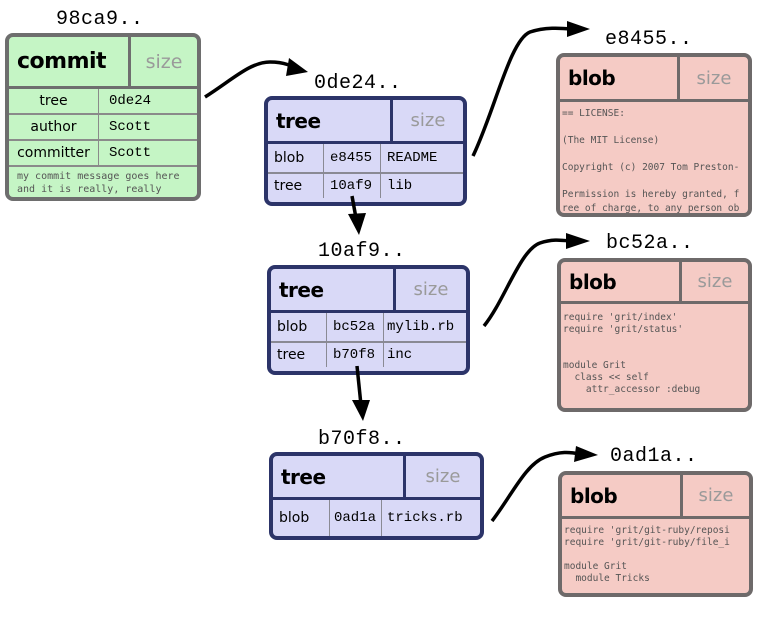  What do you see at coordinates (54, 127) in the screenshot?
I see `field-label: author` at bounding box center [54, 127].